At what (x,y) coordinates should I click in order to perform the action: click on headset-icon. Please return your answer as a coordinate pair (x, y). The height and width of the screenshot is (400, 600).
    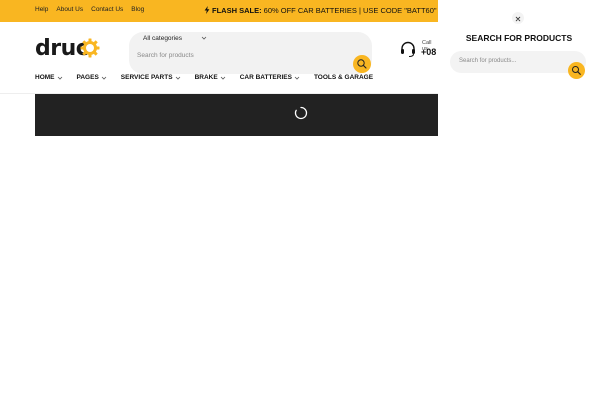
    Looking at the image, I should click on (408, 49).